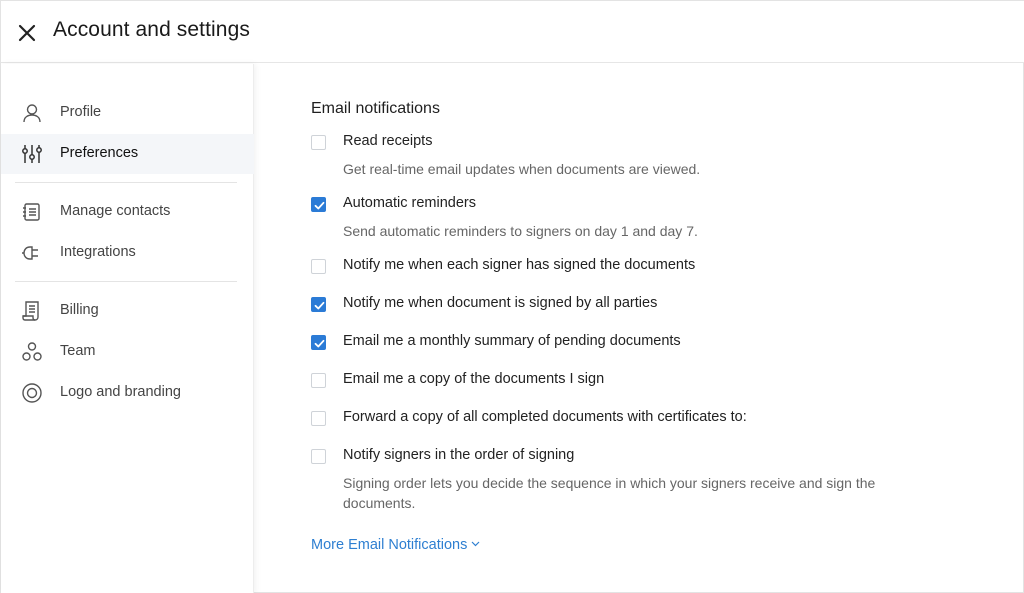 The image size is (1024, 593). I want to click on monthly-summary-checkbox, so click(318, 342).